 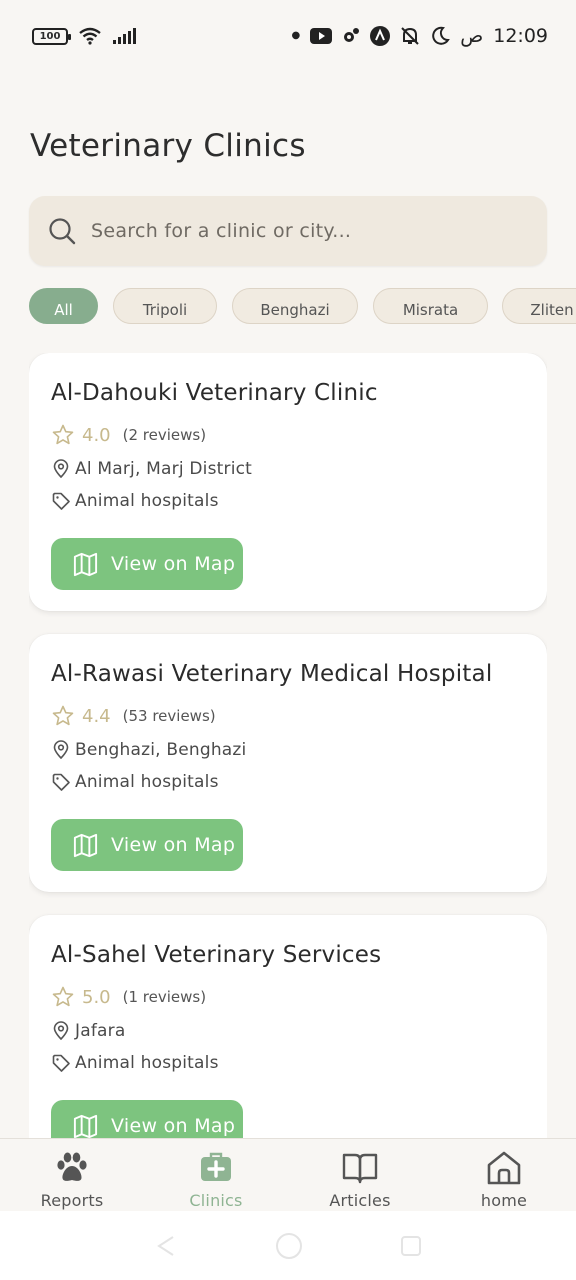 What do you see at coordinates (504, 1168) in the screenshot?
I see `home-icon` at bounding box center [504, 1168].